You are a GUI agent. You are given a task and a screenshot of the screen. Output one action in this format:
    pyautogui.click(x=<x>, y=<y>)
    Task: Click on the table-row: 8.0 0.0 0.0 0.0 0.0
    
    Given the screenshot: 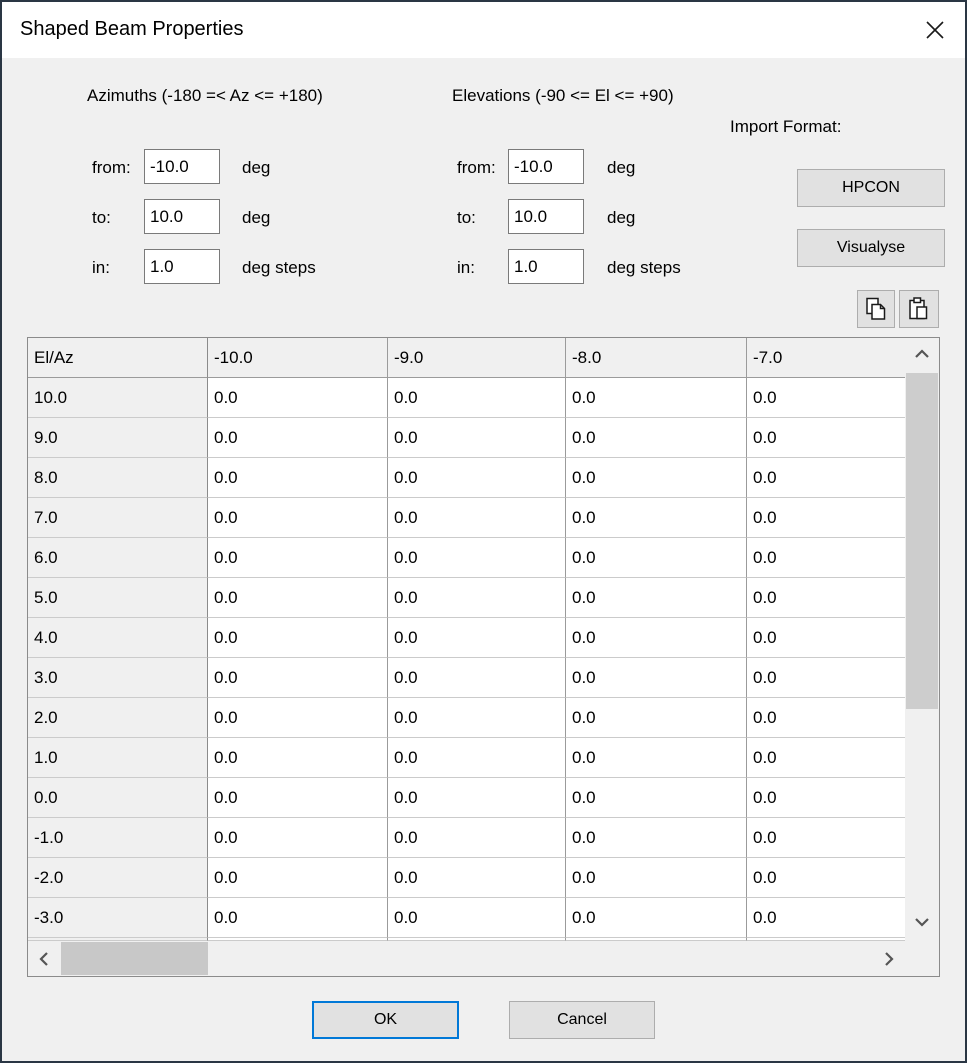 What is the action you would take?
    pyautogui.click(x=466, y=478)
    